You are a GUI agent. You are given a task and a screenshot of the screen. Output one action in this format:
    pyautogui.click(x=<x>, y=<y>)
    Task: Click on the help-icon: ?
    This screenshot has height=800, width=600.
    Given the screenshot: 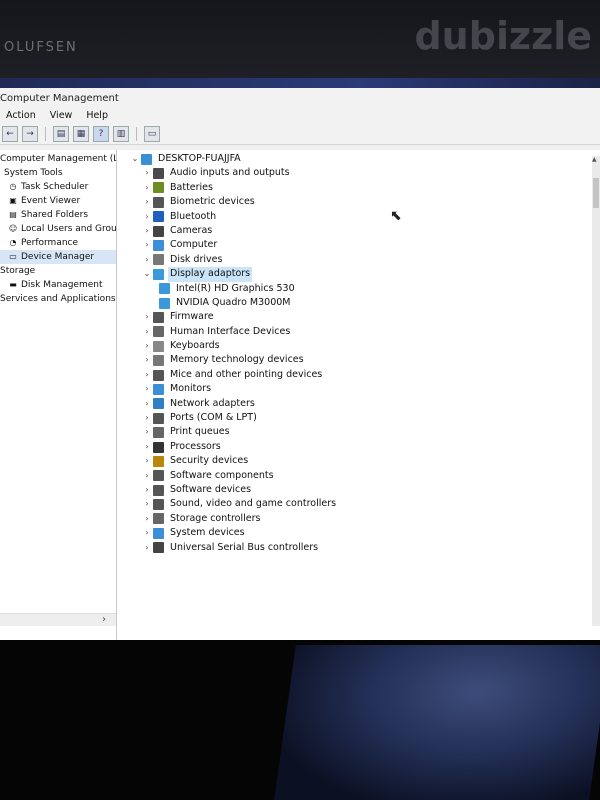 What is the action you would take?
    pyautogui.click(x=101, y=134)
    